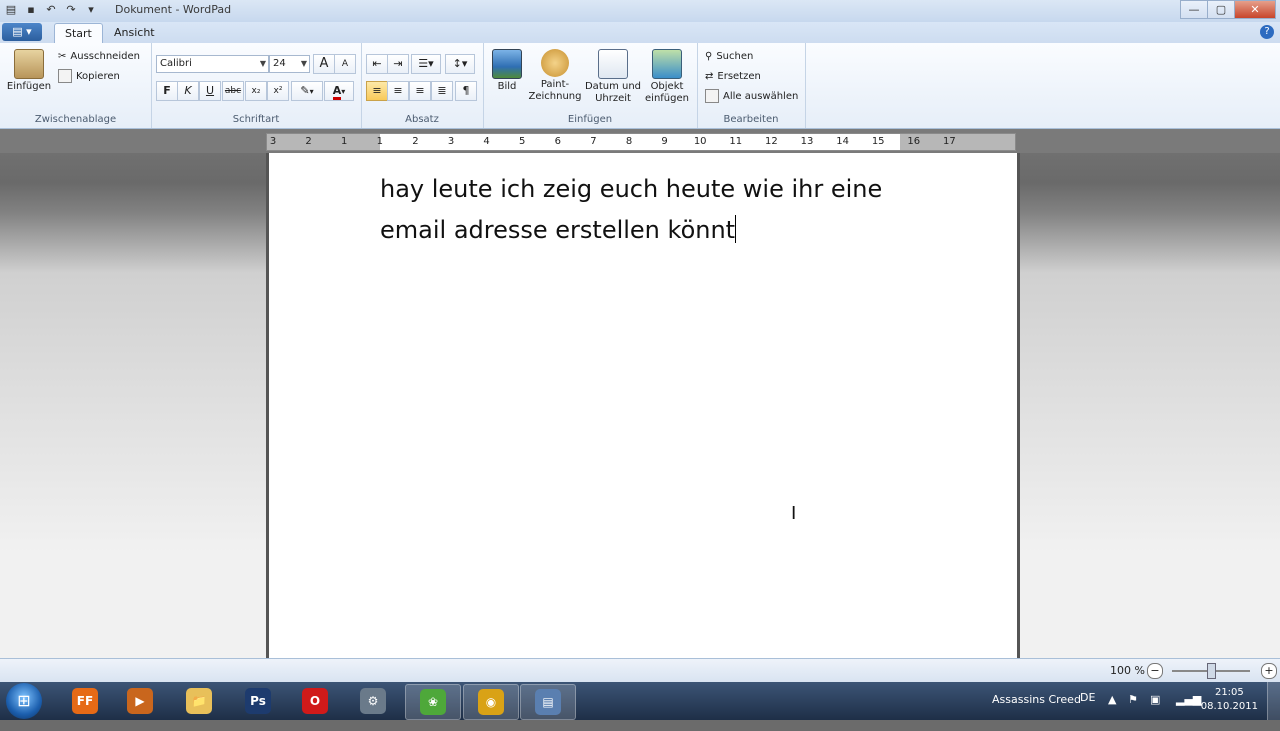 The width and height of the screenshot is (1280, 731). Describe the element at coordinates (256, 91) in the screenshot. I see `subscript-button: x₂` at that location.